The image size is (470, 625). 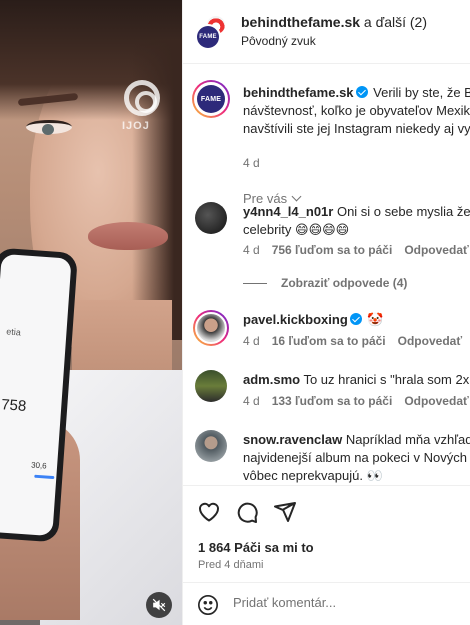 What do you see at coordinates (298, 92) in the screenshot?
I see `caption-username: behindthefame.sk` at bounding box center [298, 92].